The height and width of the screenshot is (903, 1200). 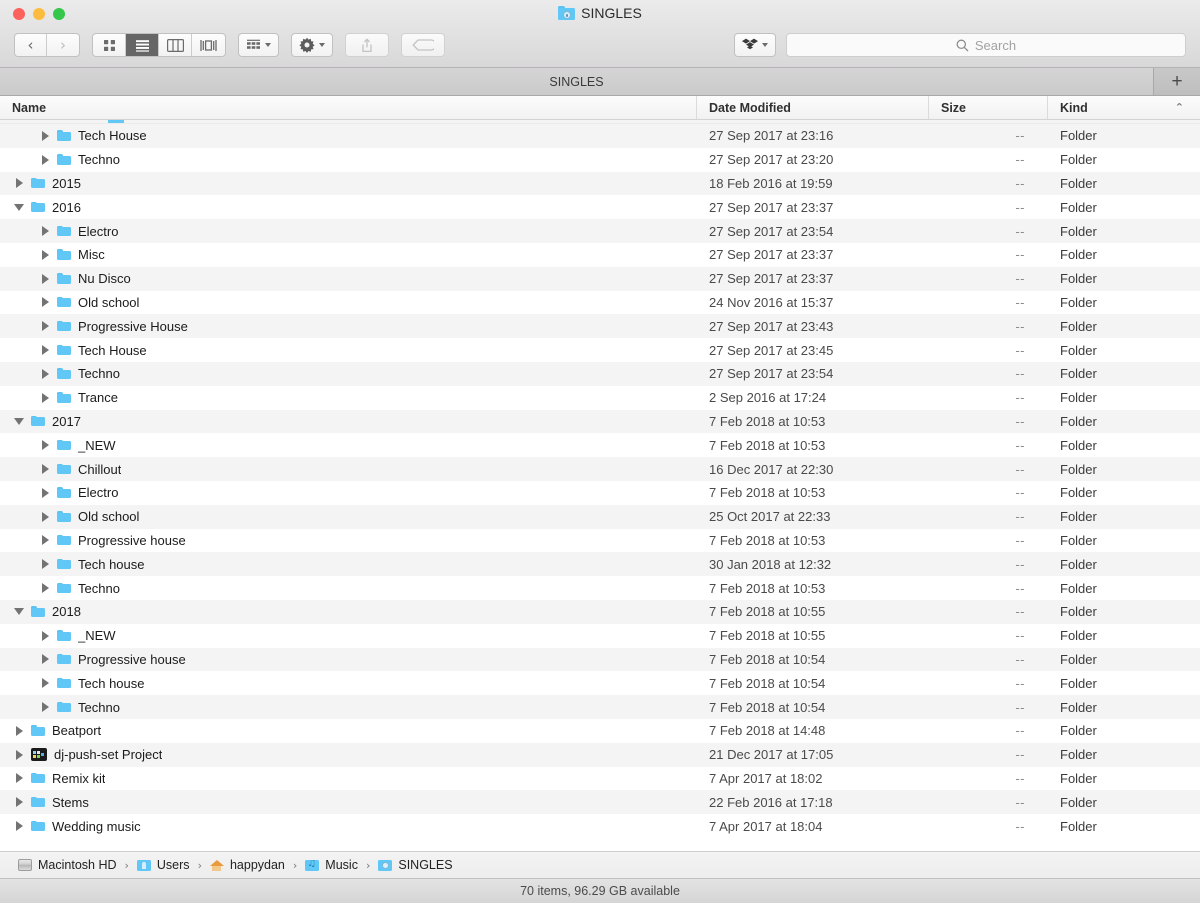 What do you see at coordinates (600, 469) in the screenshot?
I see `table-row: Chillout 16 Dec 2017 at 22:30 -- Folder` at bounding box center [600, 469].